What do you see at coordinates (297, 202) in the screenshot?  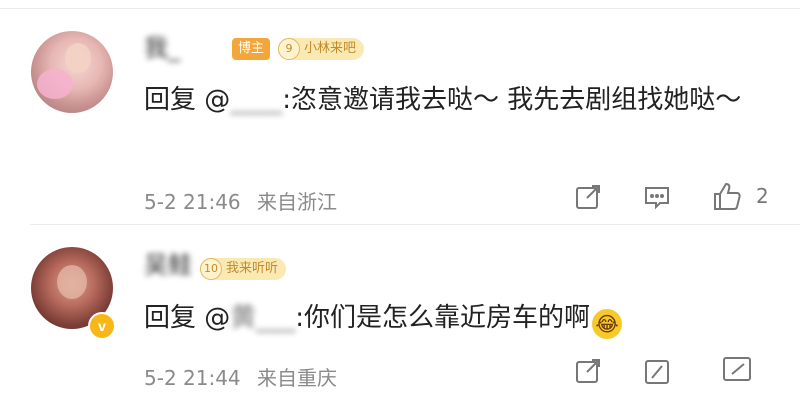 I see `comment-location: 来自浙江` at bounding box center [297, 202].